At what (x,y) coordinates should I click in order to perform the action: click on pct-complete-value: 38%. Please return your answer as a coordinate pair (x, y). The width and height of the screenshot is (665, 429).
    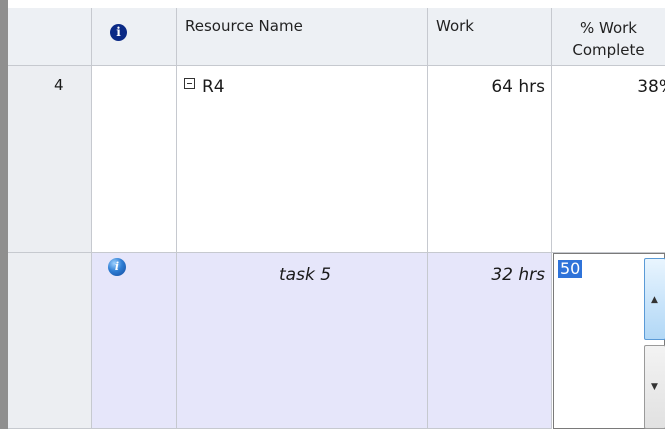
    Looking at the image, I should click on (651, 87).